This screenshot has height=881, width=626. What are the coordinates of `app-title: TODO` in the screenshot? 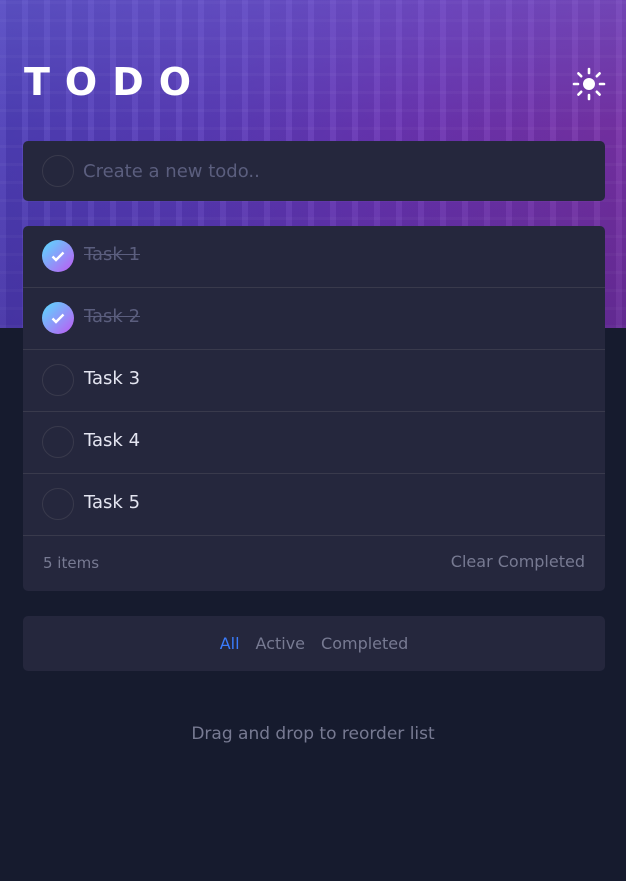 It's located at (115, 82).